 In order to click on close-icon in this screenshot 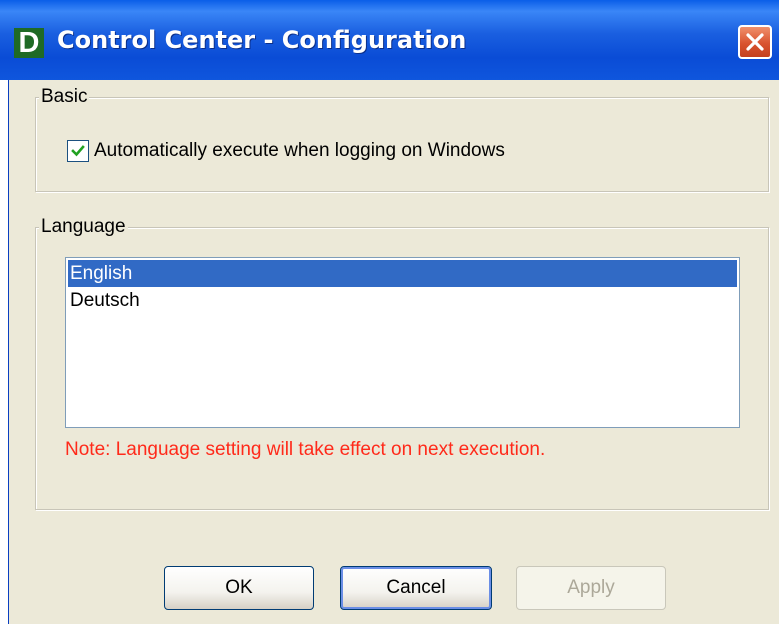, I will do `click(755, 42)`.